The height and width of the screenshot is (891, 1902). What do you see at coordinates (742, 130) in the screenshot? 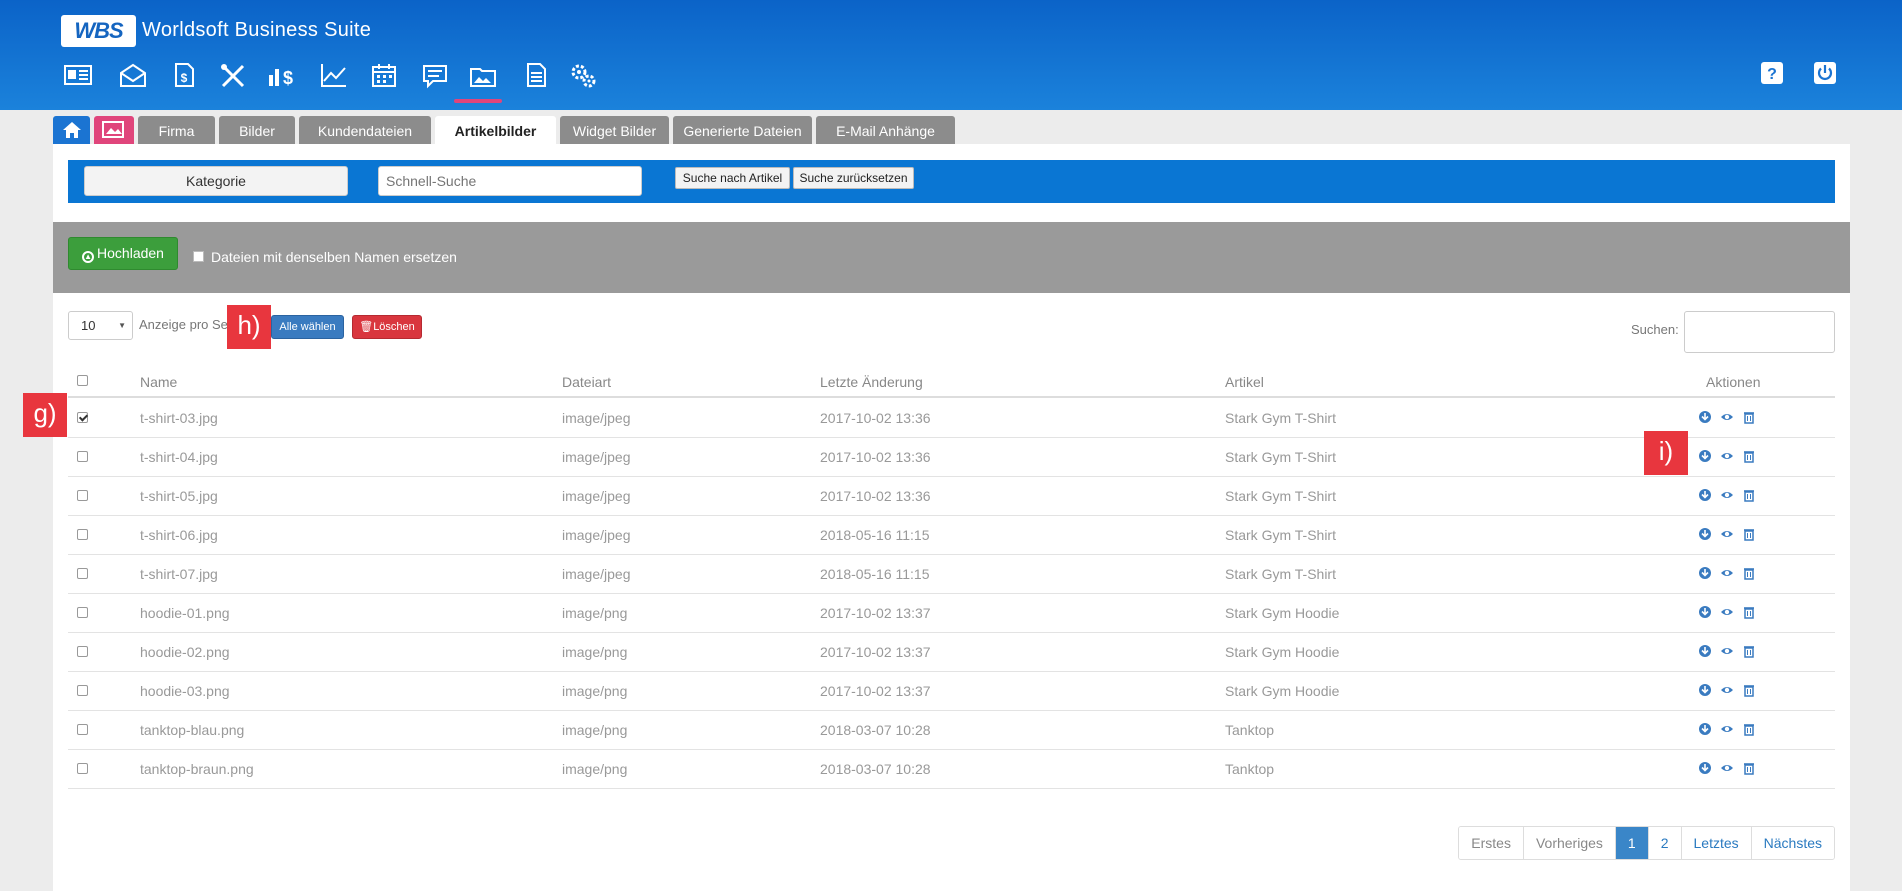
I see `tab-generierte-dateien: Generierte Dateien` at bounding box center [742, 130].